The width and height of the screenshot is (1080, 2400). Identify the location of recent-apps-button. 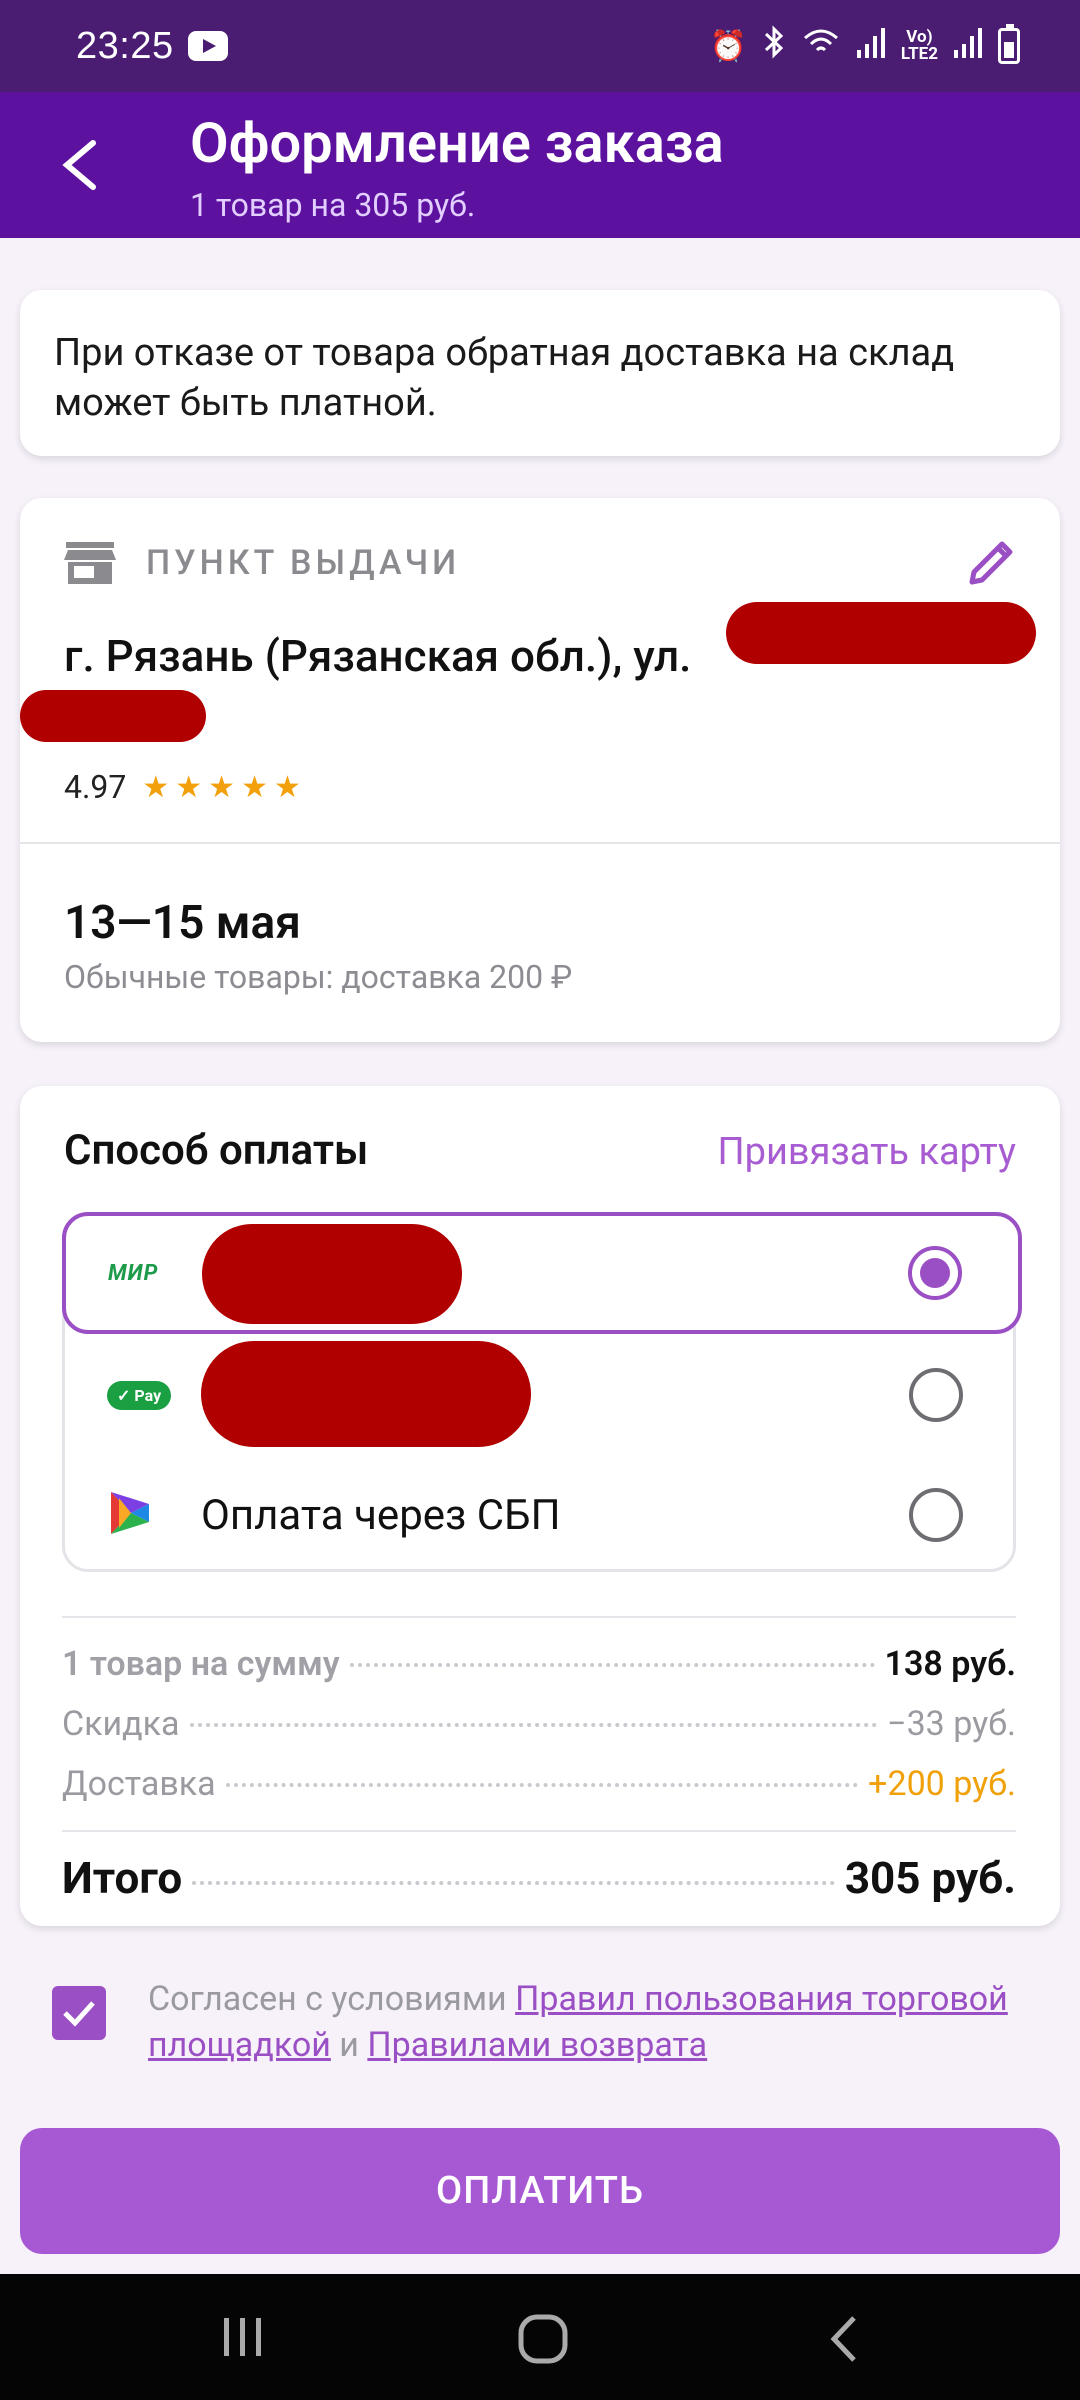
(243, 2339).